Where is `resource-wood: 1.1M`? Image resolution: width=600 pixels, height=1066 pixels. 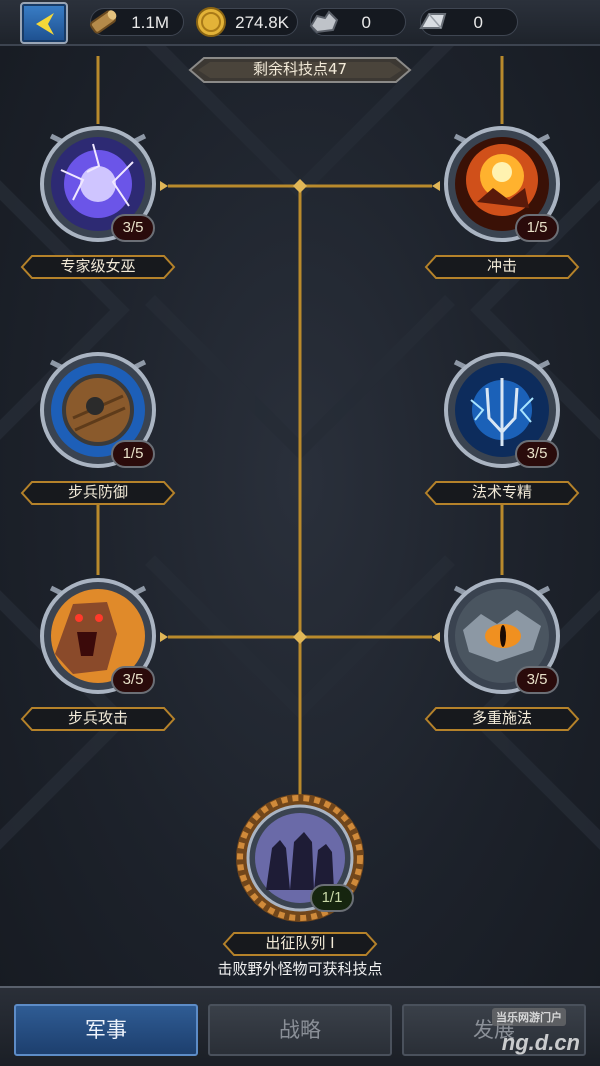 resource-wood: 1.1M is located at coordinates (136, 22).